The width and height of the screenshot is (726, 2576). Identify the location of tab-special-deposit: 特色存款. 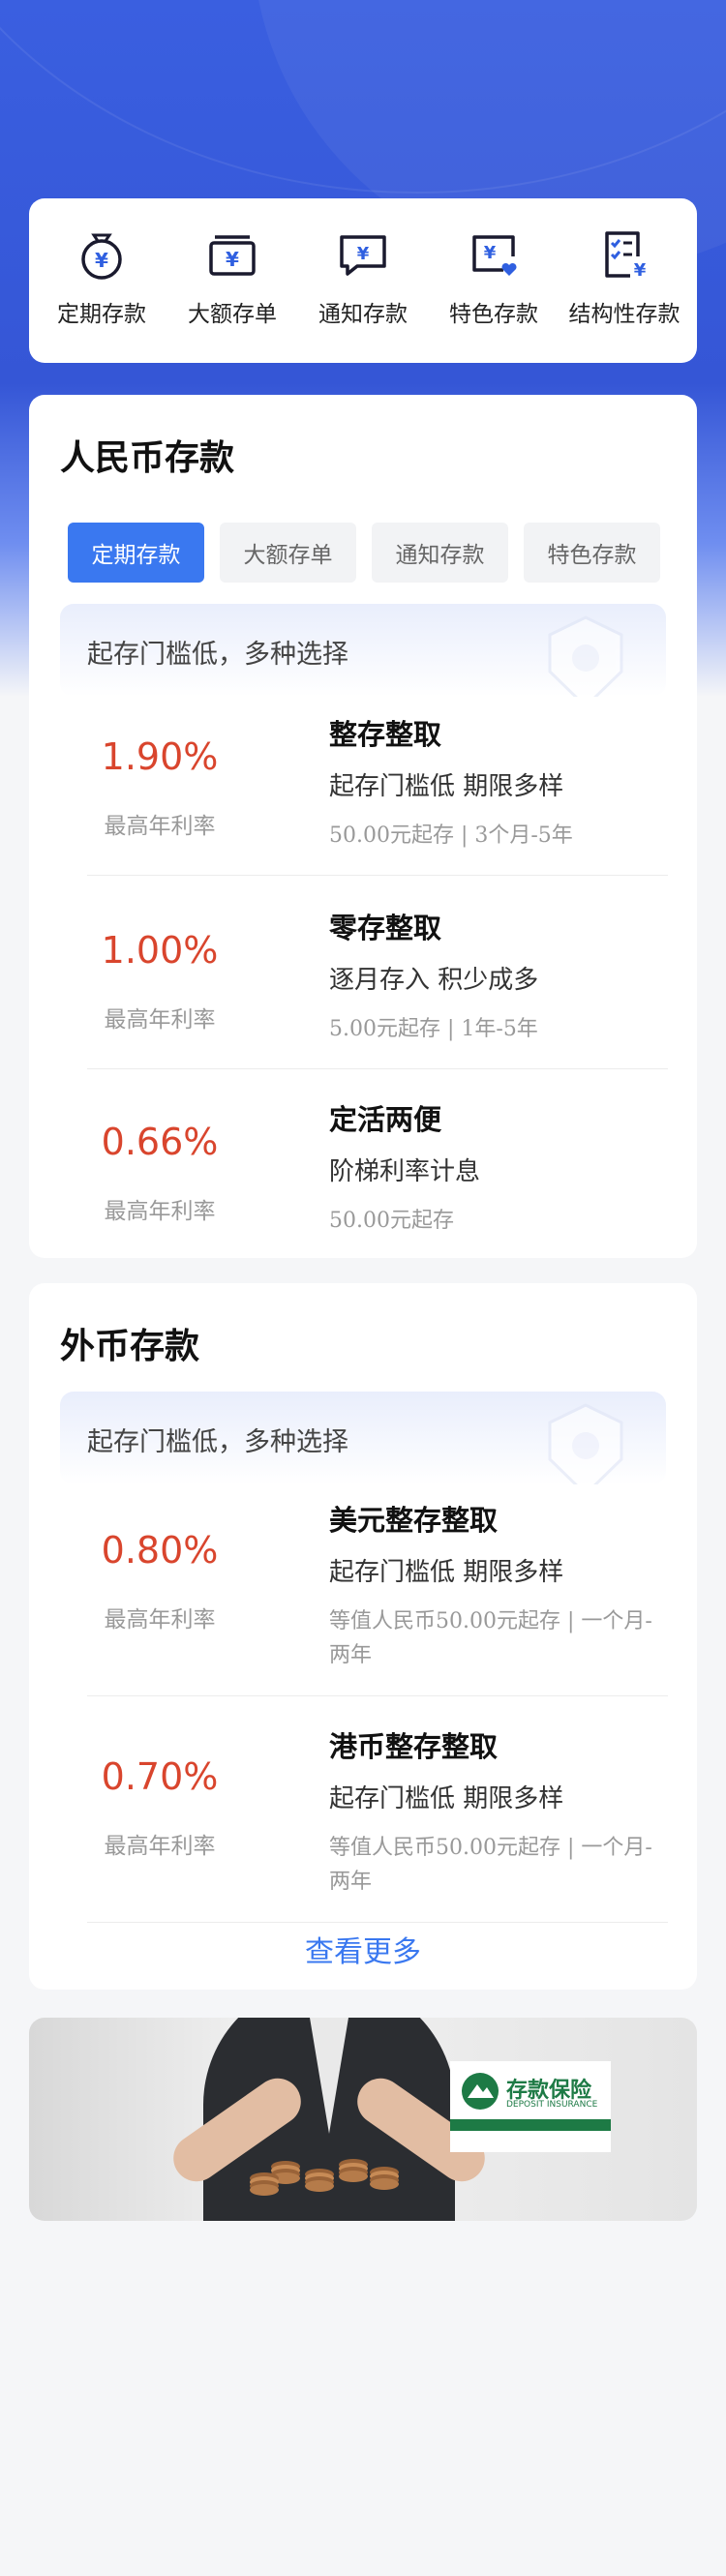
(592, 553).